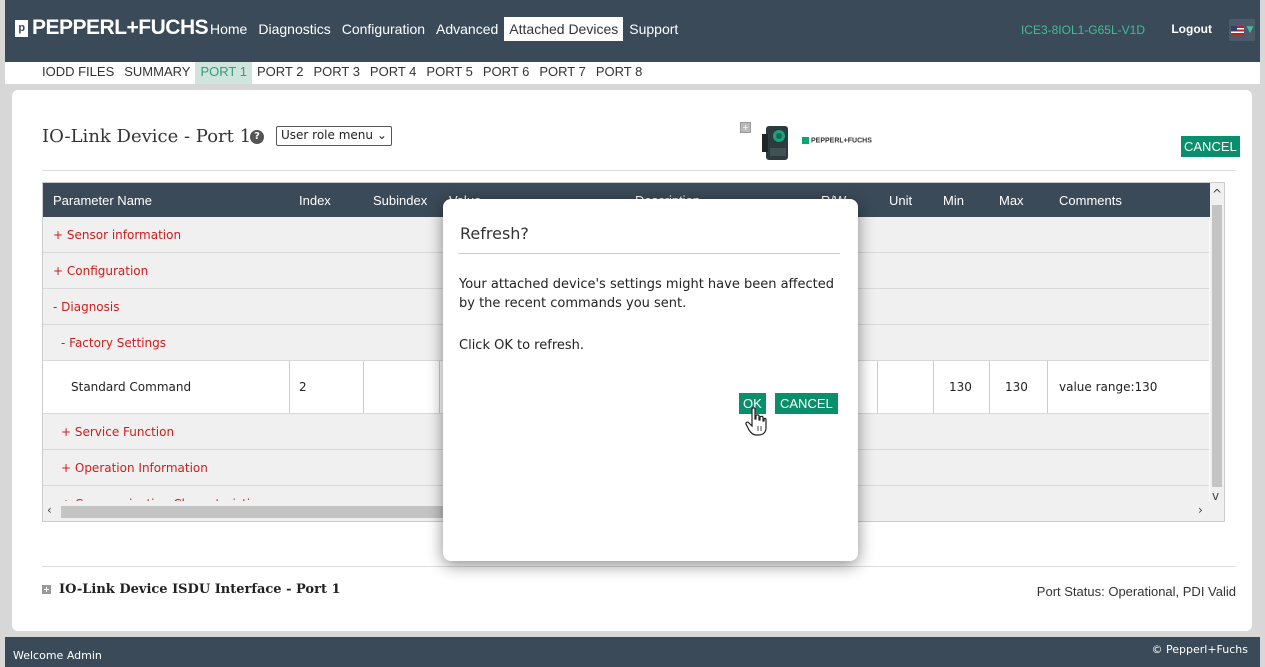 The height and width of the screenshot is (667, 1265). What do you see at coordinates (901, 200) in the screenshot?
I see `col-unit: Unit` at bounding box center [901, 200].